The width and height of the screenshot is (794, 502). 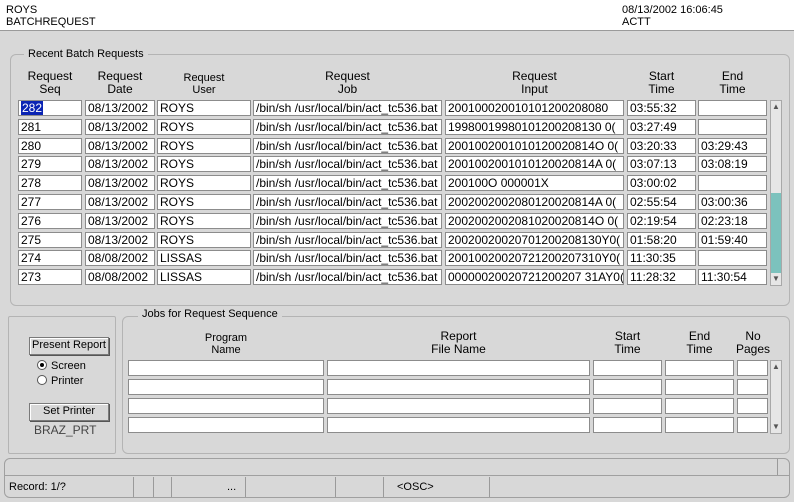 What do you see at coordinates (534, 277) in the screenshot?
I see `batch-cell-input: 00000020020721200207 31AY0(` at bounding box center [534, 277].